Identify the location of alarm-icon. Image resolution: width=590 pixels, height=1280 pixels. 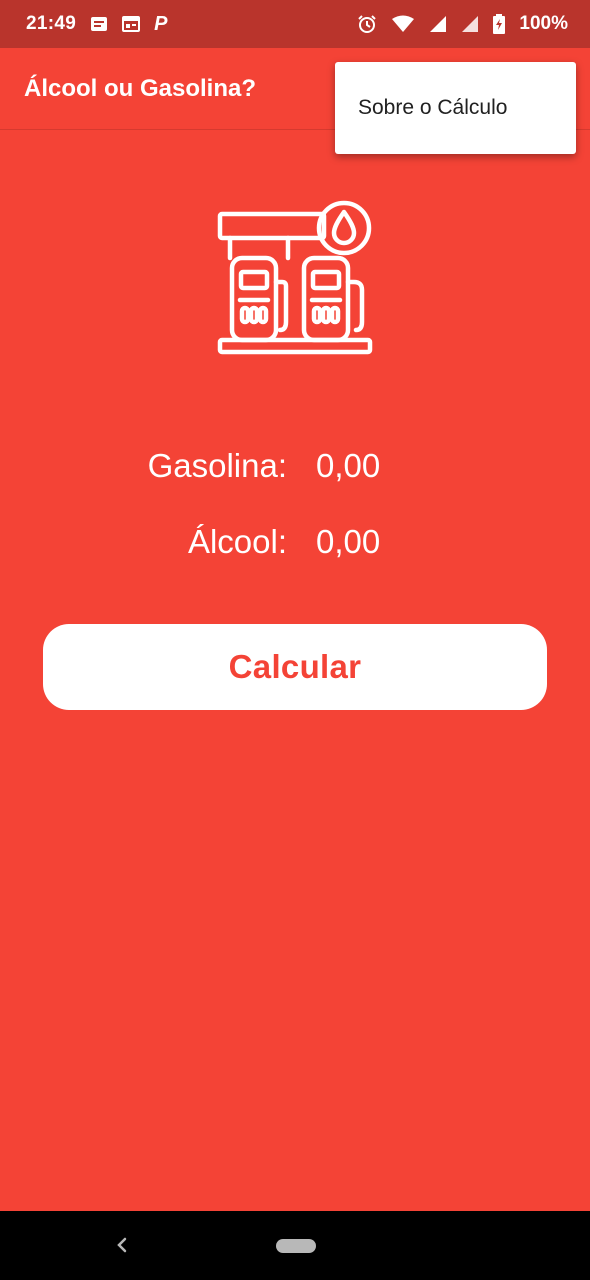
(367, 24).